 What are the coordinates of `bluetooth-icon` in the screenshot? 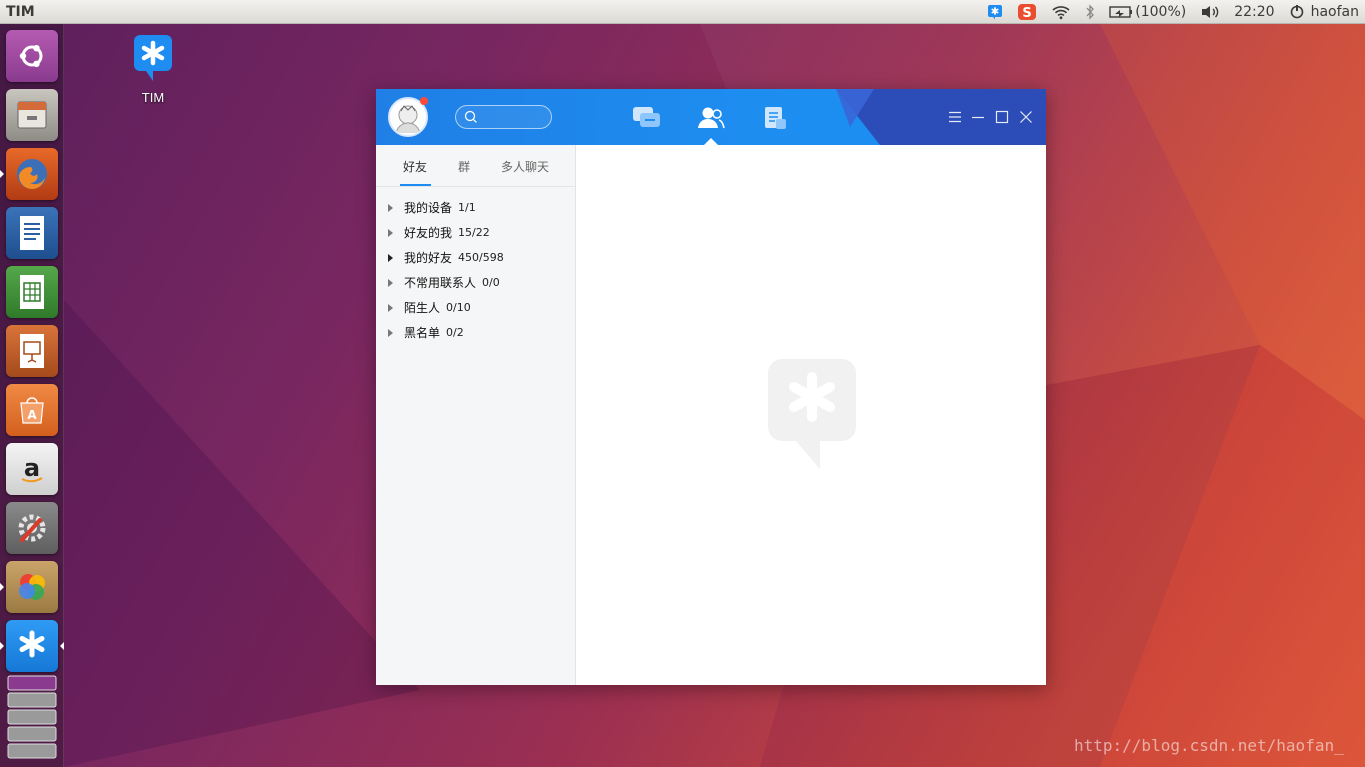 It's located at (1090, 12).